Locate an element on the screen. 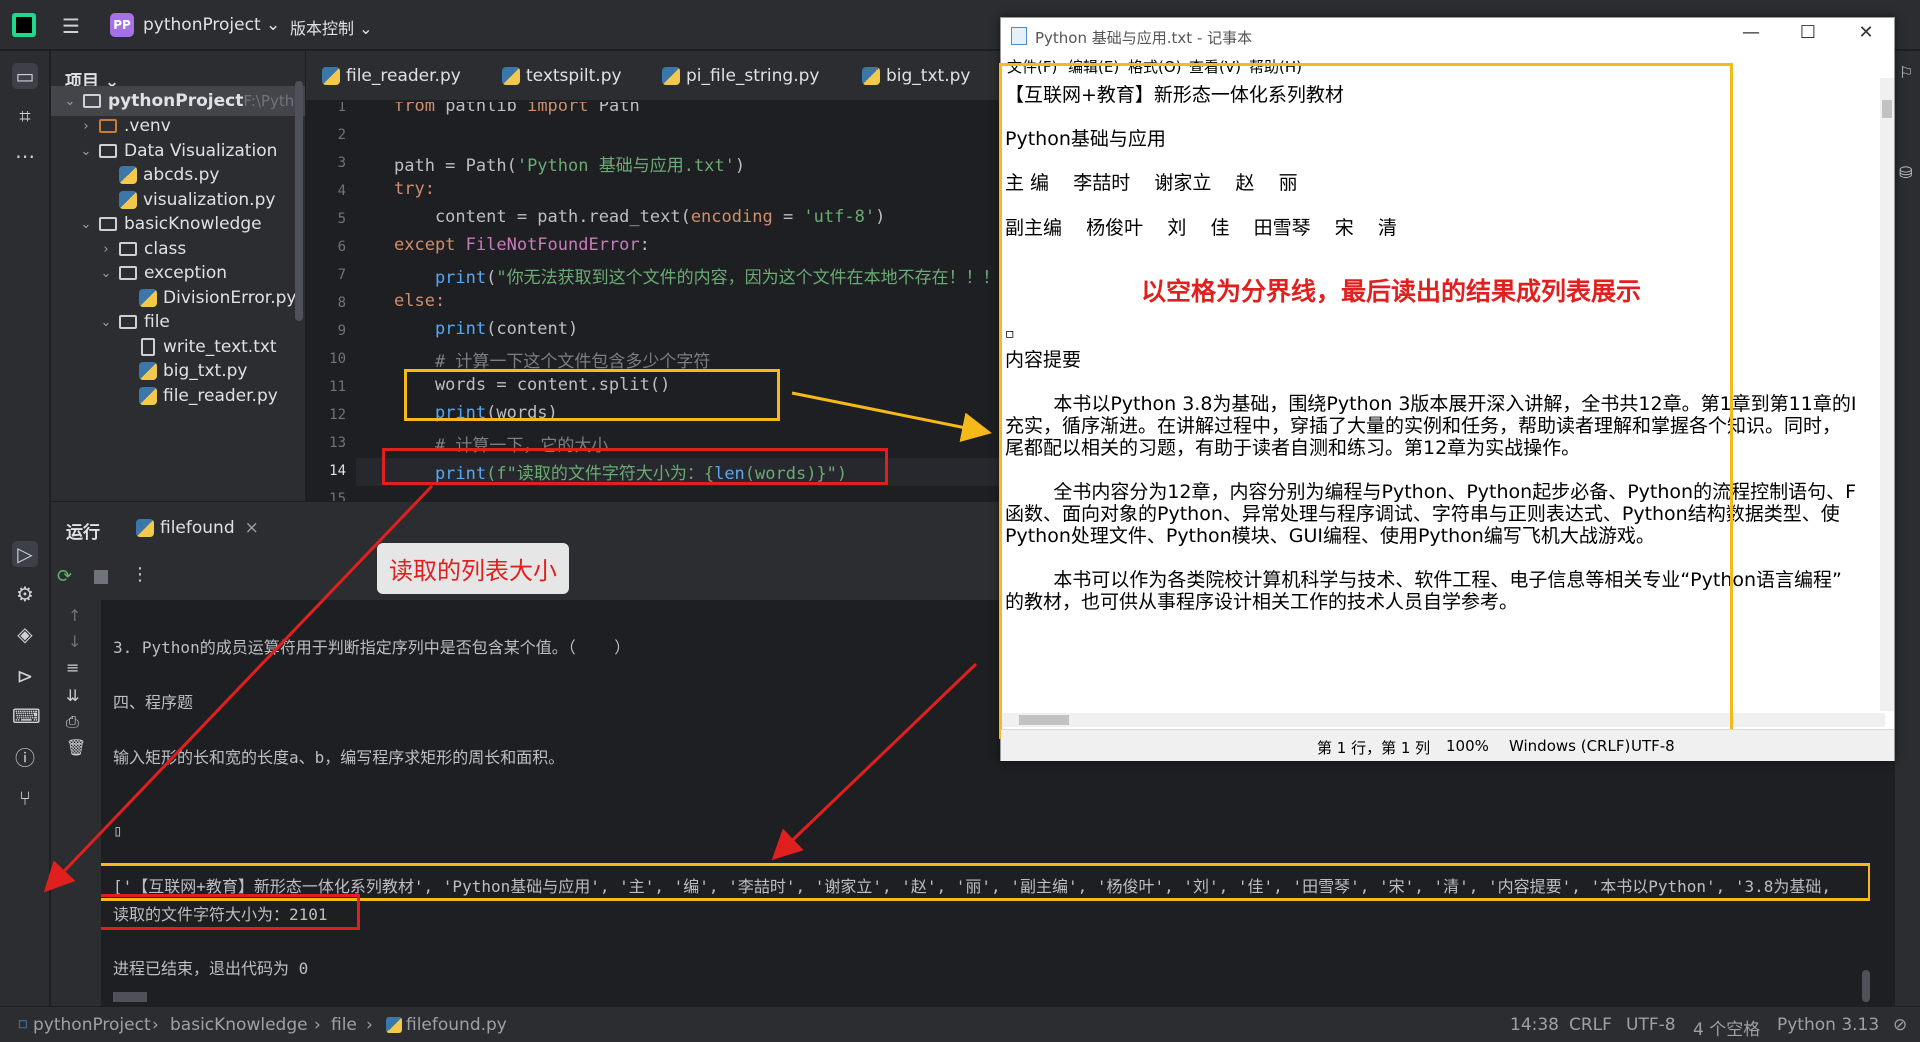  arrow-yellow is located at coordinates (891, 416).